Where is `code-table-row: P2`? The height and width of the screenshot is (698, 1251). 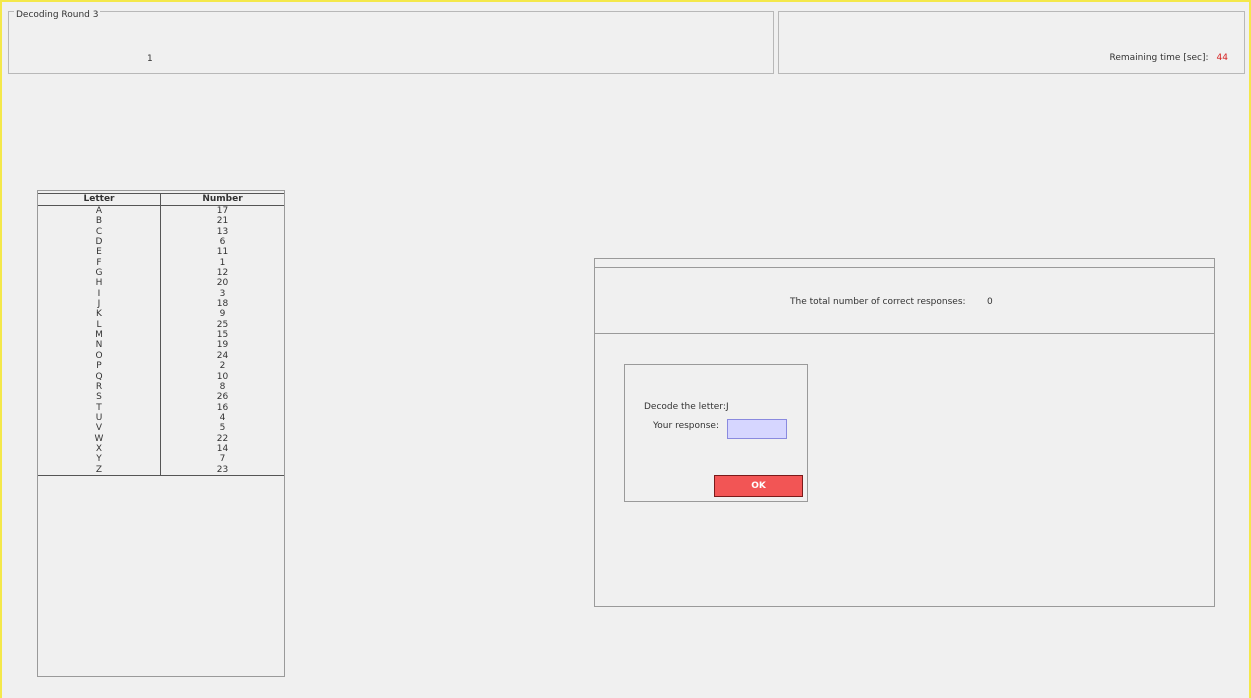 code-table-row: P2 is located at coordinates (161, 366).